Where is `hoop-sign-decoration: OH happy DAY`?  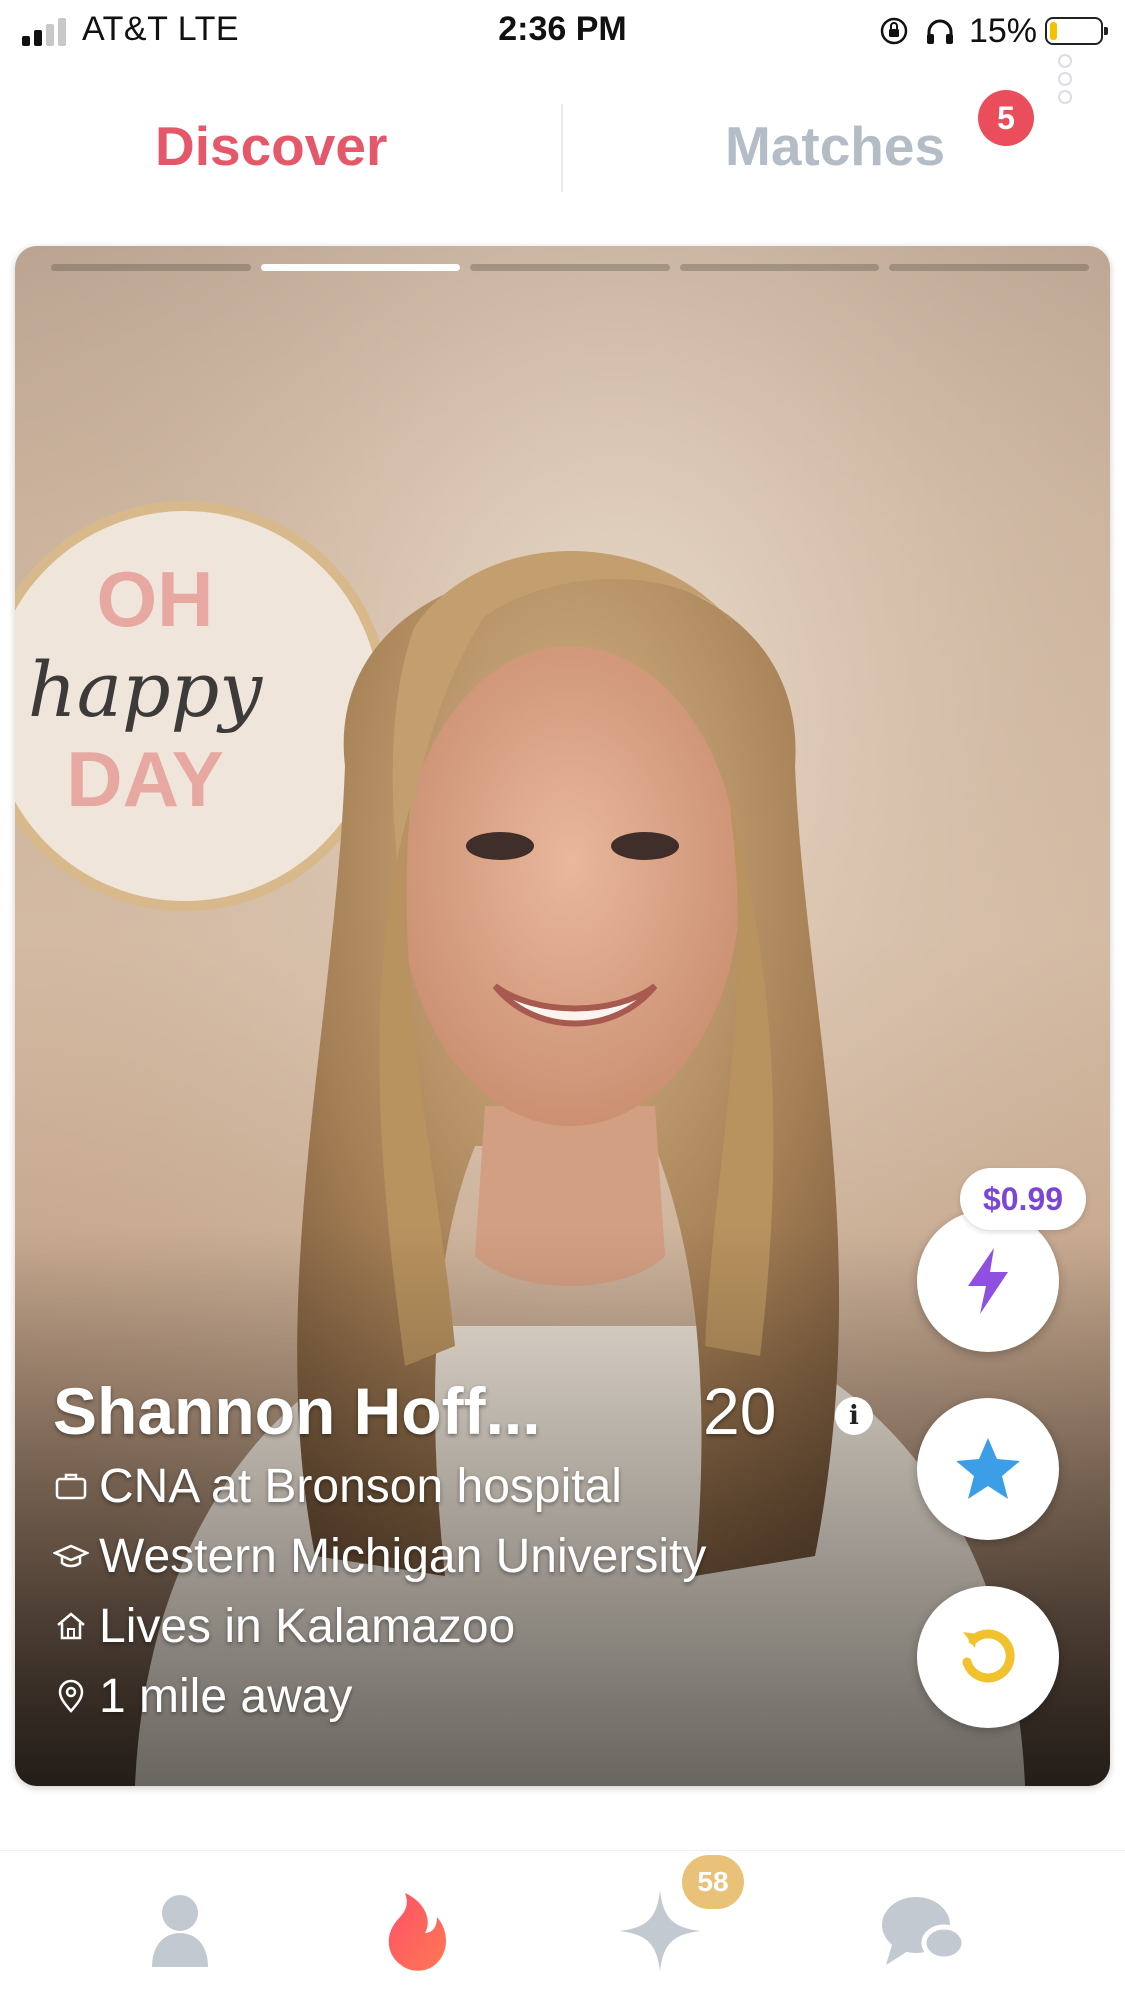
hoop-sign-decoration: OH happy DAY is located at coordinates (202, 706).